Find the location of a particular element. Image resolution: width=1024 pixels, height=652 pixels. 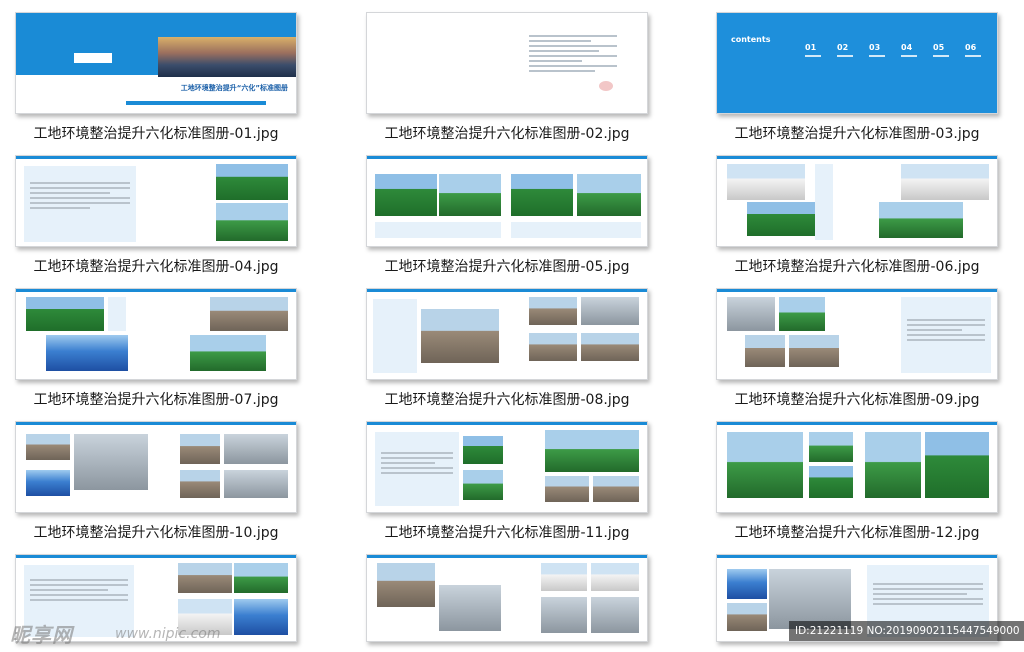

thumbnail-image: 工地环境整治提升“六化”标准图册 is located at coordinates (156, 63).